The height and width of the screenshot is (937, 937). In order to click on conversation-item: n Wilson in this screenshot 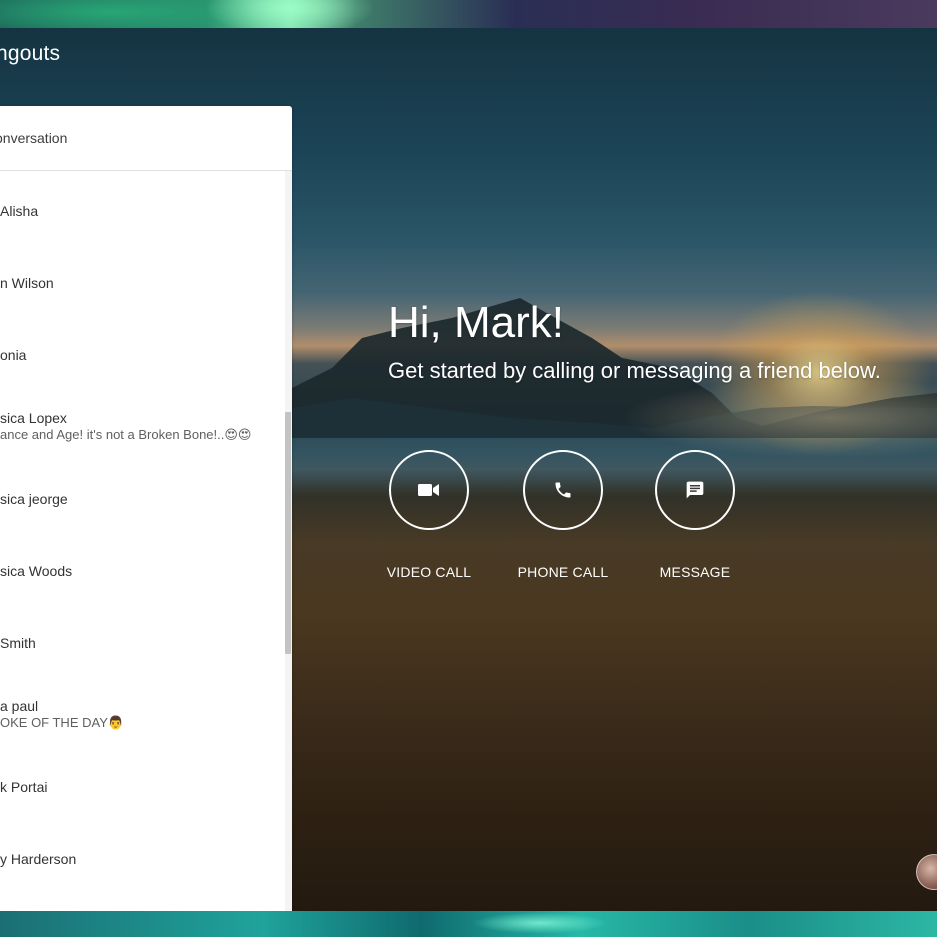, I will do `click(142, 279)`.